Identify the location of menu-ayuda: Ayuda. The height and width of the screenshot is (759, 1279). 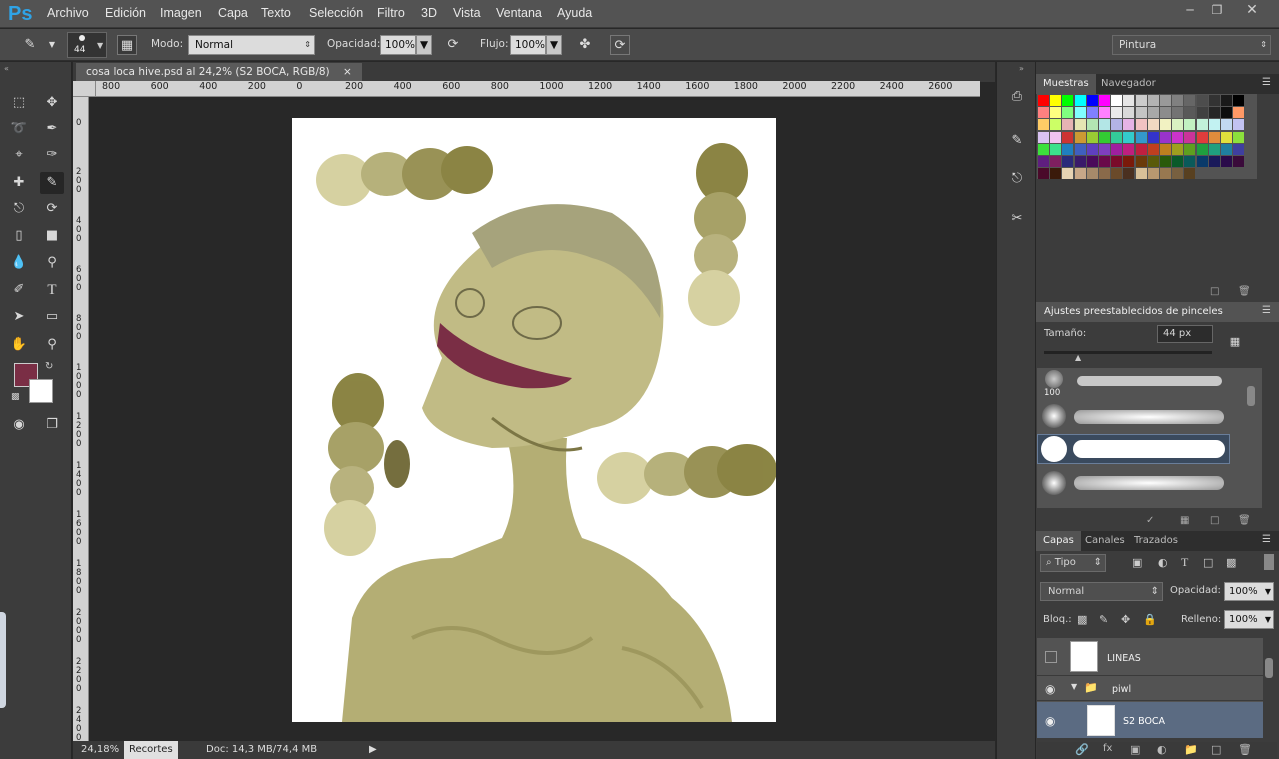
(574, 13).